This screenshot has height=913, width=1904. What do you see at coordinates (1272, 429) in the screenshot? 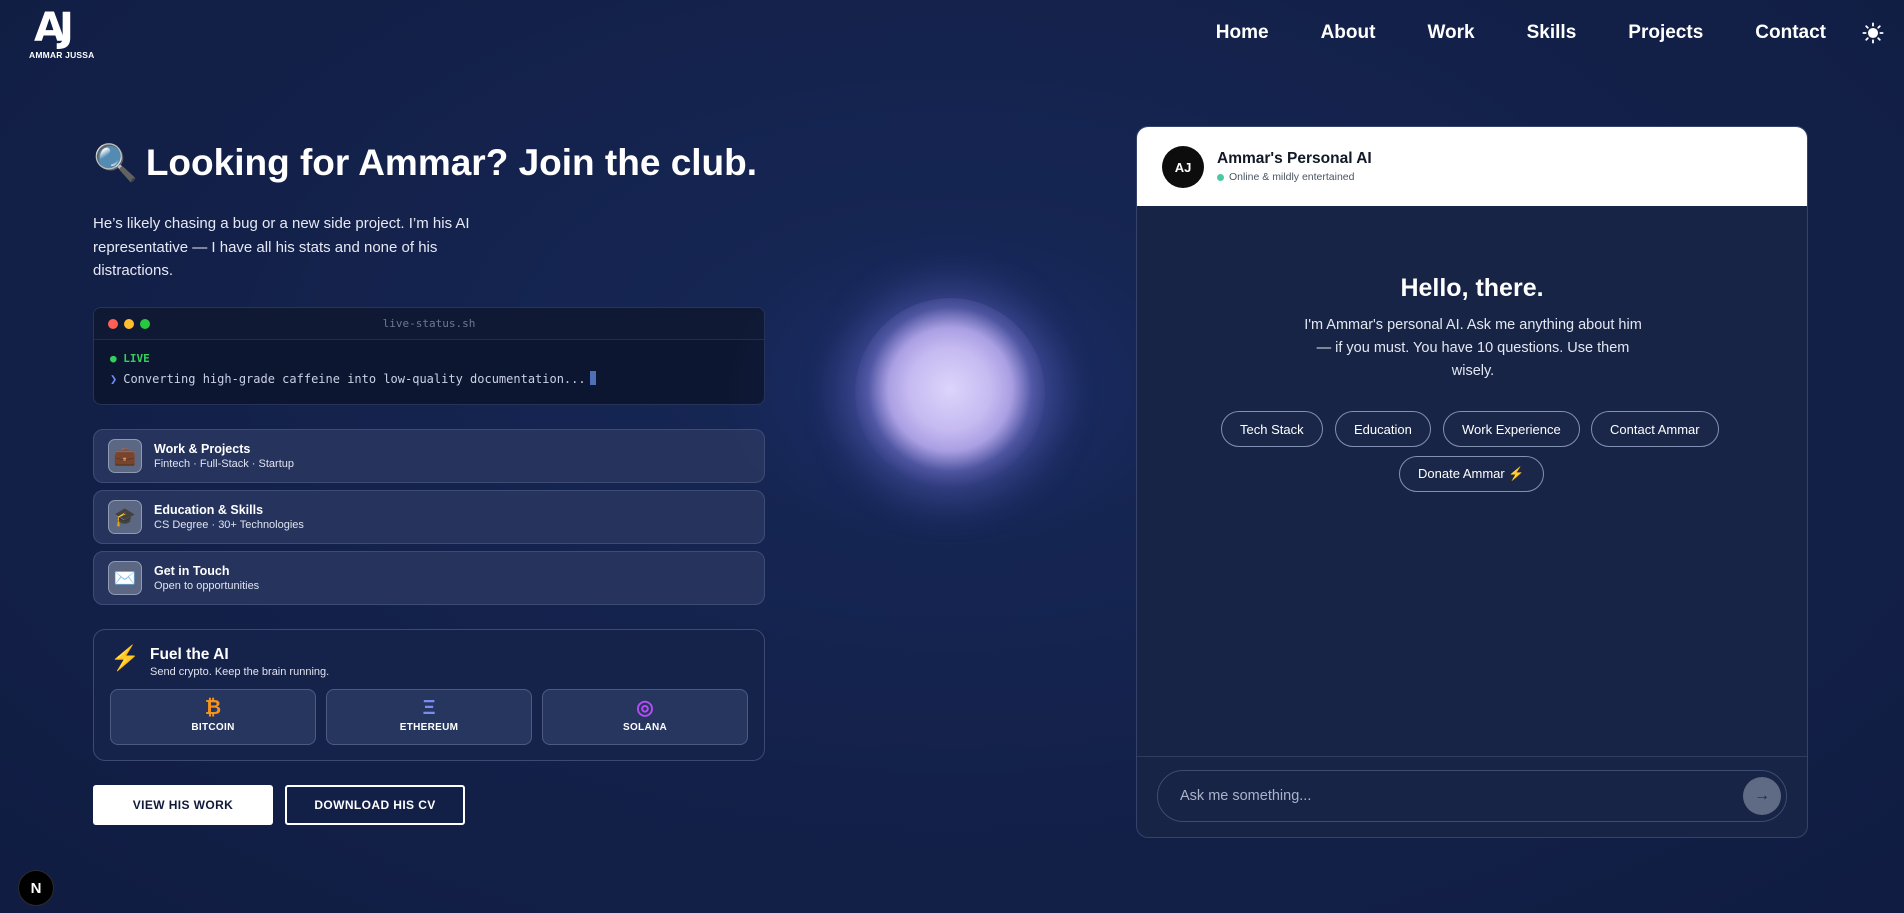
I see `chip-tech-stack: Tech Stack` at bounding box center [1272, 429].